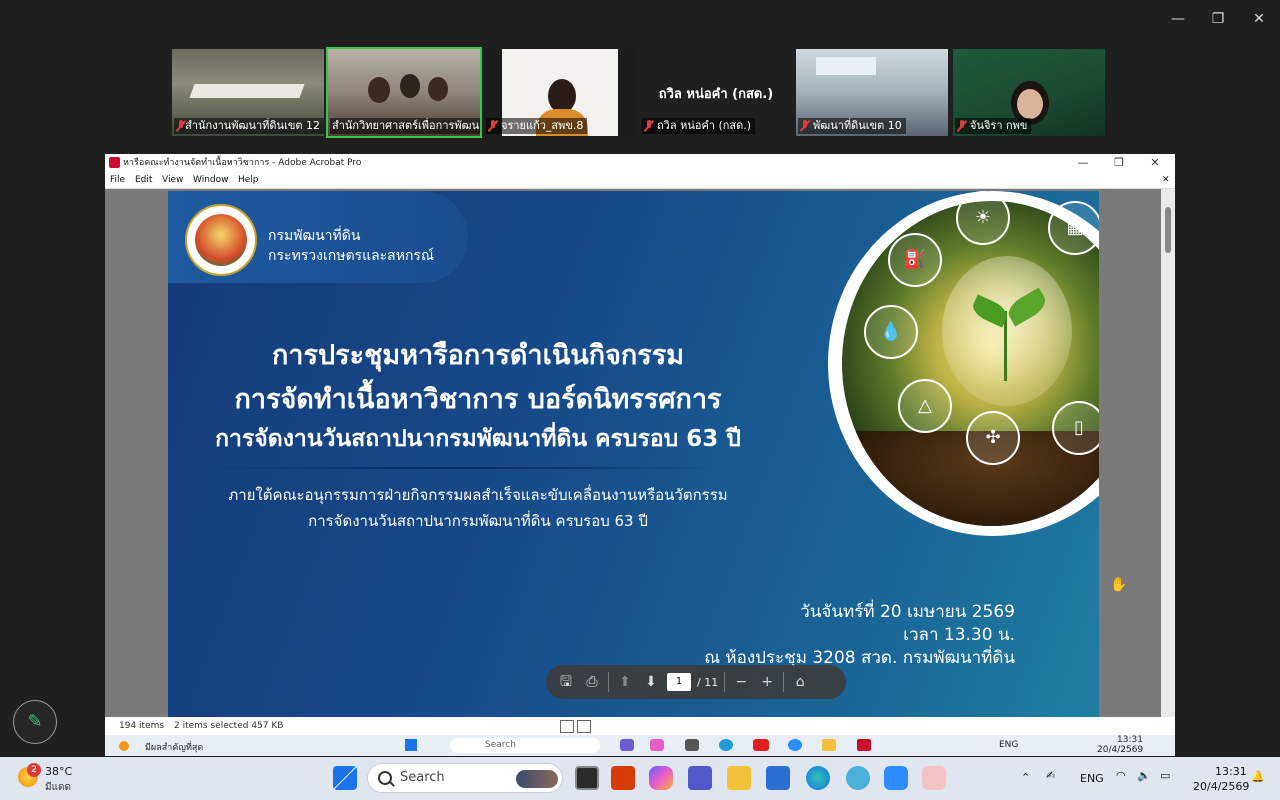 The height and width of the screenshot is (800, 1280). I want to click on participant-tile: พัฒนาที่ดินเขต 10, so click(872, 92).